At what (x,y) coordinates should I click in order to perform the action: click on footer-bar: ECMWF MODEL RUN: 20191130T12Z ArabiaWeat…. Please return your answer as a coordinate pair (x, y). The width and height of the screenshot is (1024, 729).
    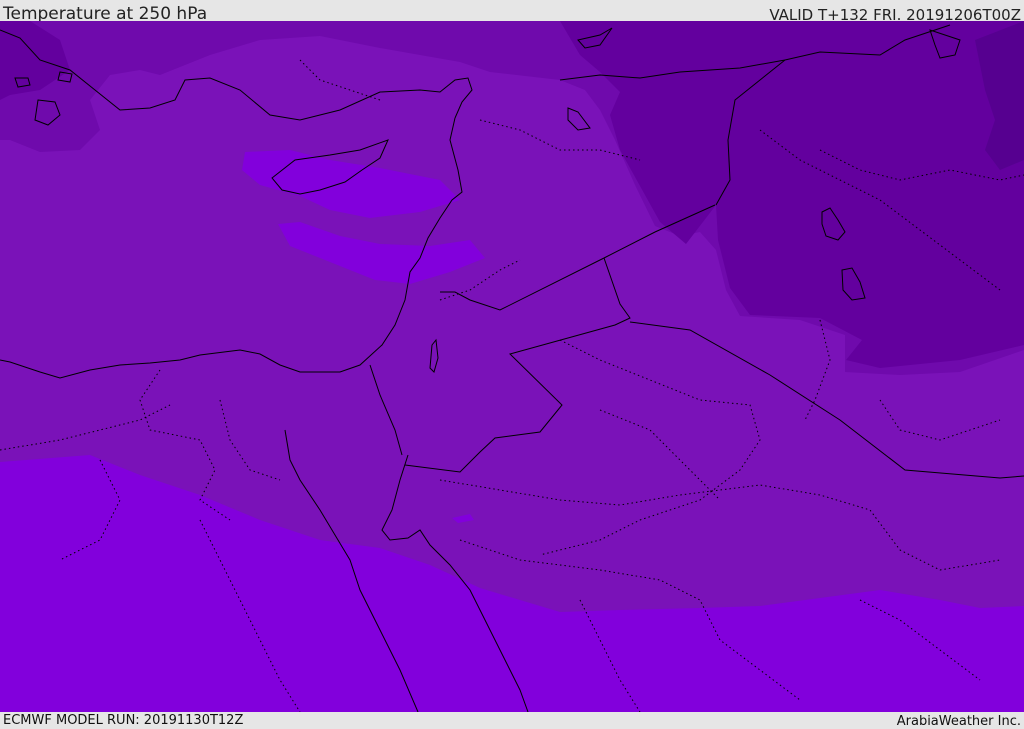
    Looking at the image, I should click on (512, 720).